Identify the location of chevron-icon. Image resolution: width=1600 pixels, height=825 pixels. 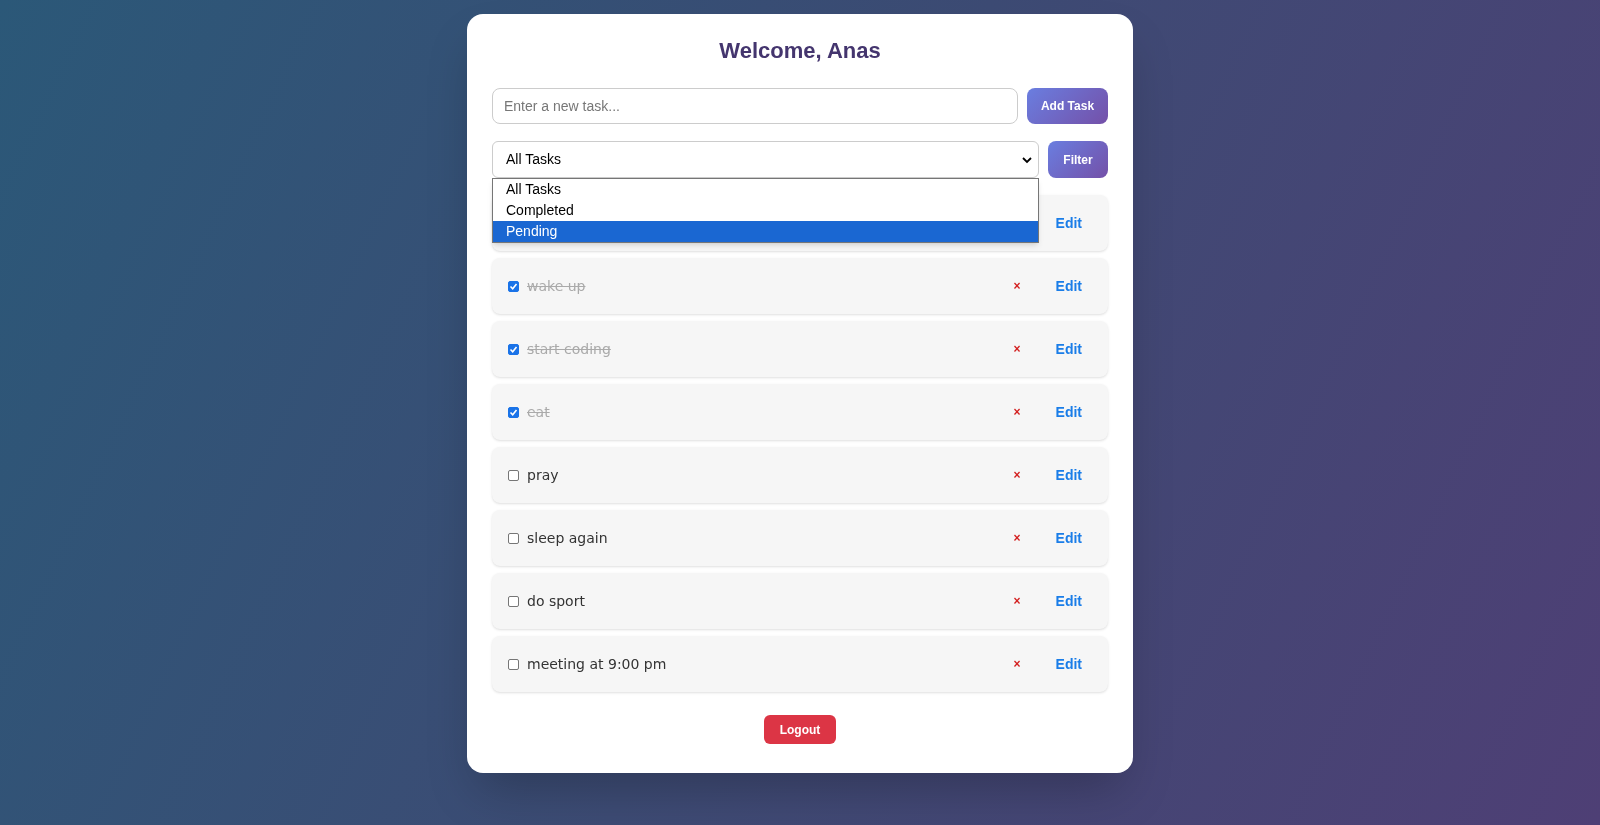
(1027, 159).